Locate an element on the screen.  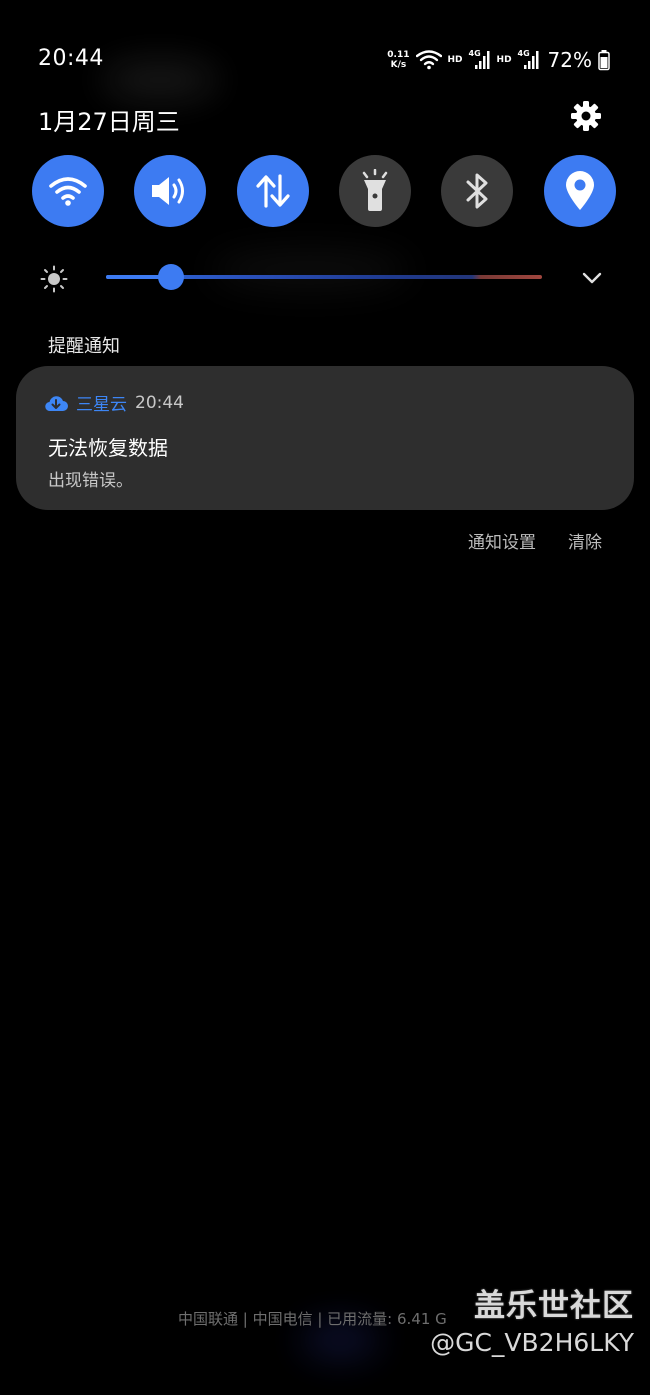
notification-settings-button: 通知设置 is located at coordinates (502, 540).